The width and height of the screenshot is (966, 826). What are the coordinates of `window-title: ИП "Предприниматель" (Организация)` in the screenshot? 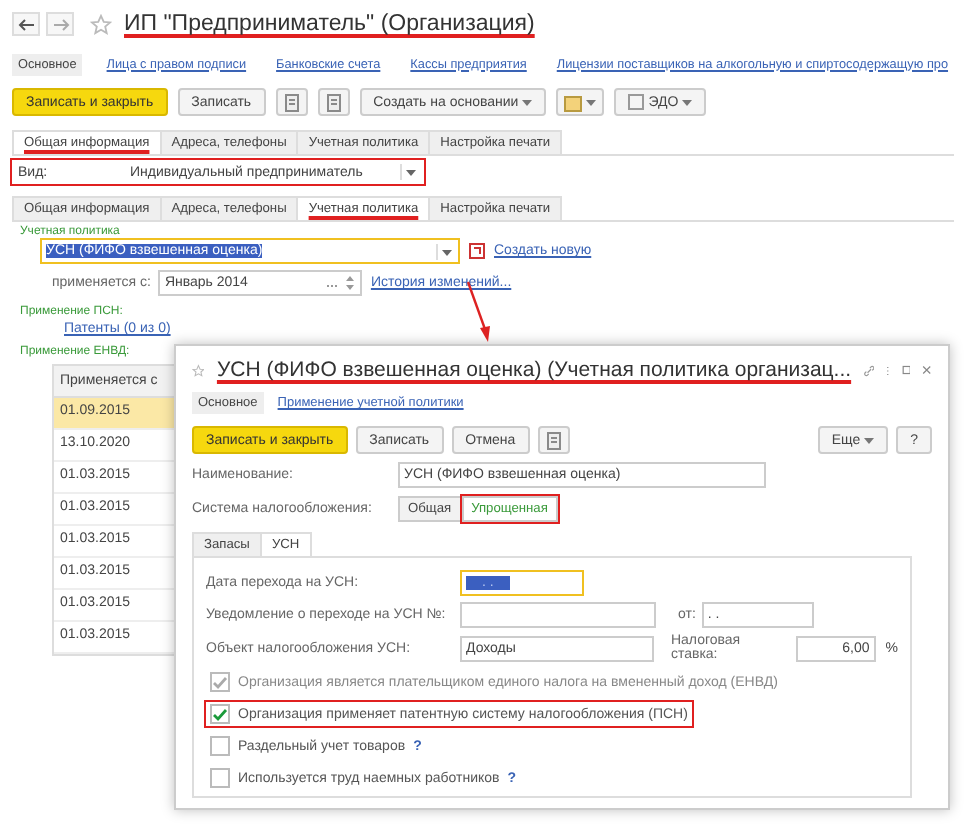 It's located at (329, 24).